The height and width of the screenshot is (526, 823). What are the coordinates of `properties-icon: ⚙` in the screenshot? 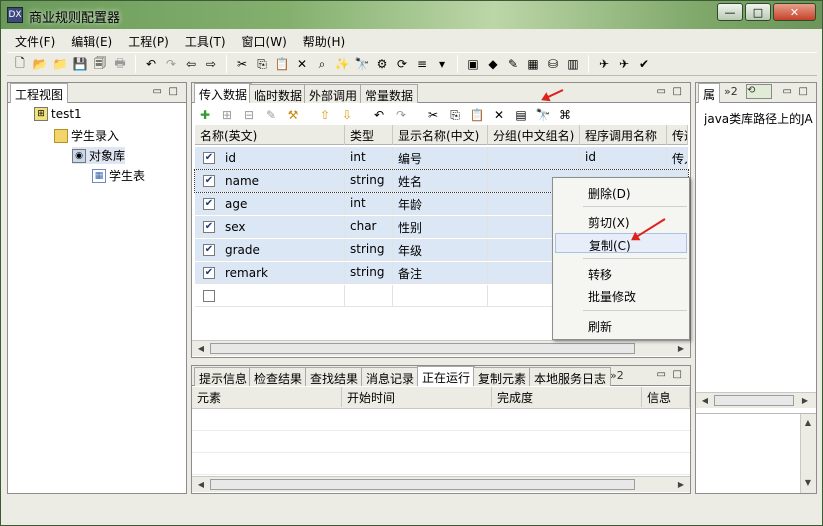 It's located at (382, 64).